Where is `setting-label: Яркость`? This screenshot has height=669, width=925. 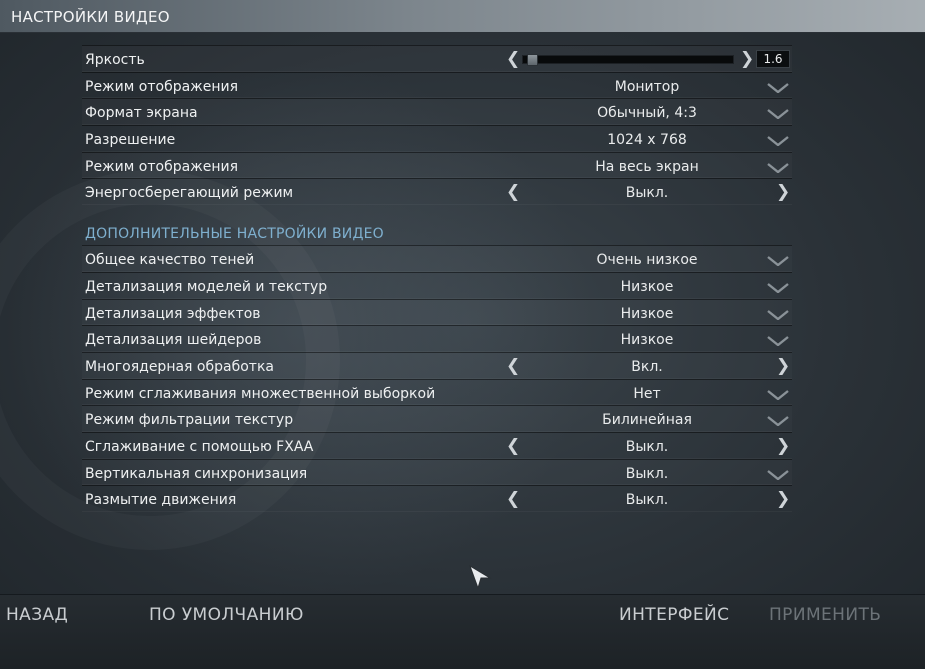
setting-label: Яркость is located at coordinates (115, 60).